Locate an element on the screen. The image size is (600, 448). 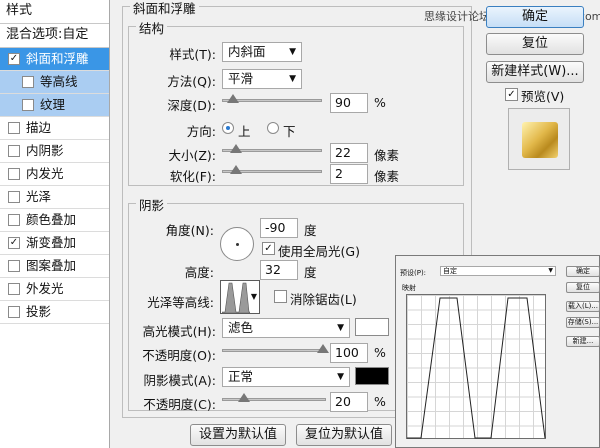
altitude-input: 32 is located at coordinates (279, 270).